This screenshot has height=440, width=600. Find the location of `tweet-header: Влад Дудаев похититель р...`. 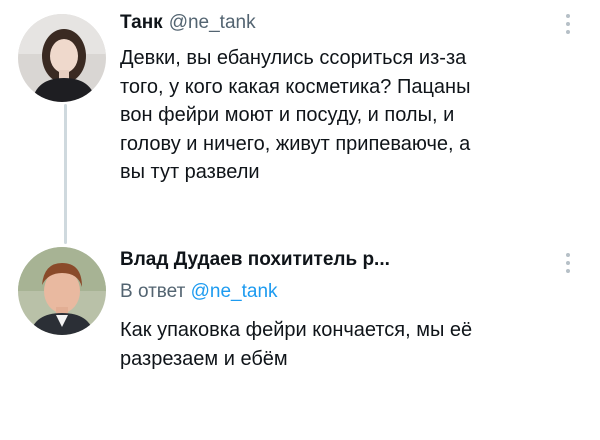

tweet-header: Влад Дудаев похититель р... is located at coordinates (255, 260).